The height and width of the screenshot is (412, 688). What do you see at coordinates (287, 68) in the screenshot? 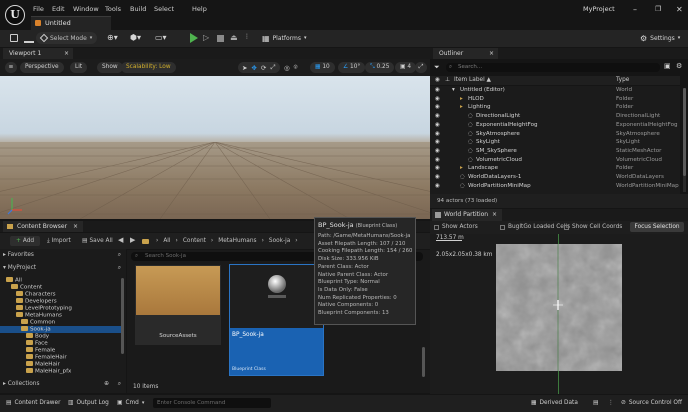
I see `world-space-icon: ◎` at bounding box center [287, 68].